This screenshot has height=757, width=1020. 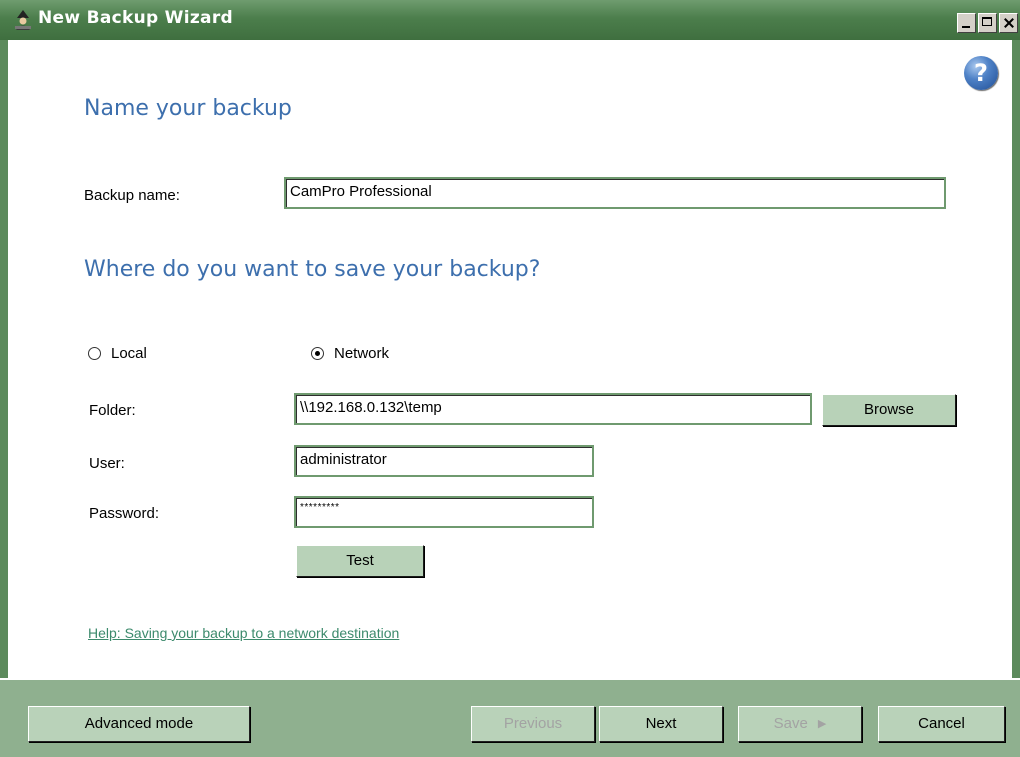 What do you see at coordinates (1008, 23) in the screenshot?
I see `close-button` at bounding box center [1008, 23].